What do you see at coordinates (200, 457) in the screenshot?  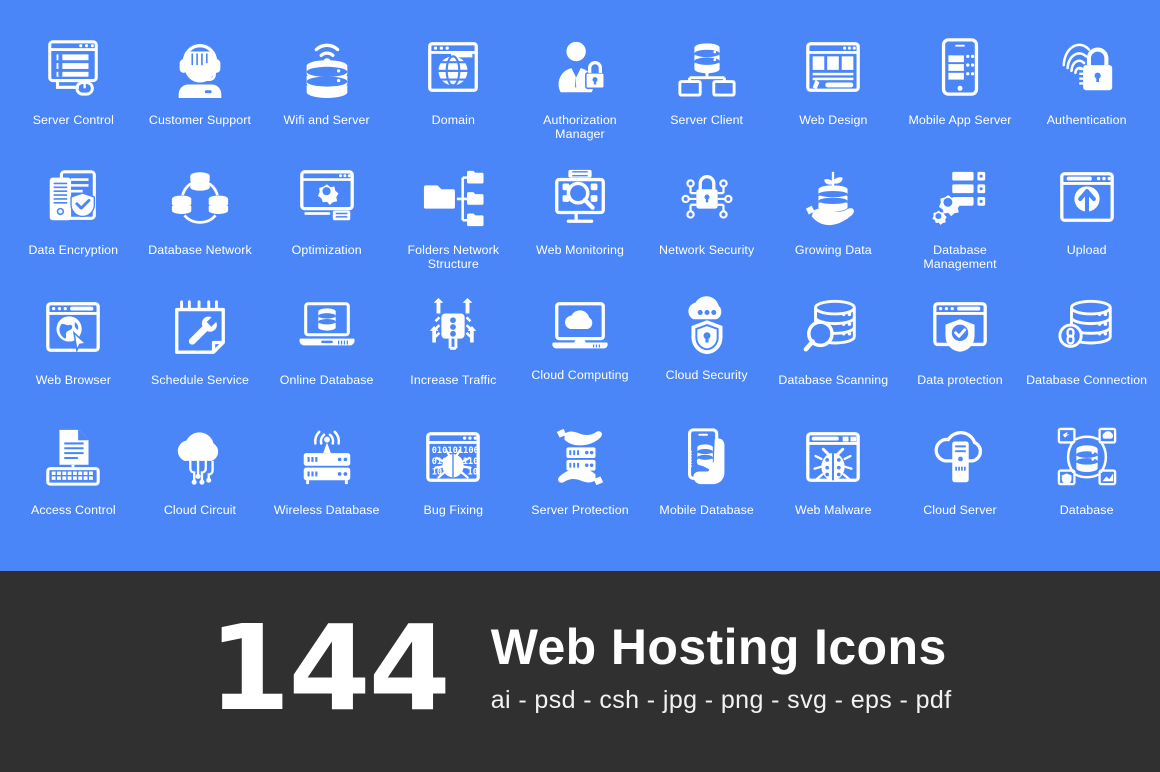 I see `cloud-circuit-icon` at bounding box center [200, 457].